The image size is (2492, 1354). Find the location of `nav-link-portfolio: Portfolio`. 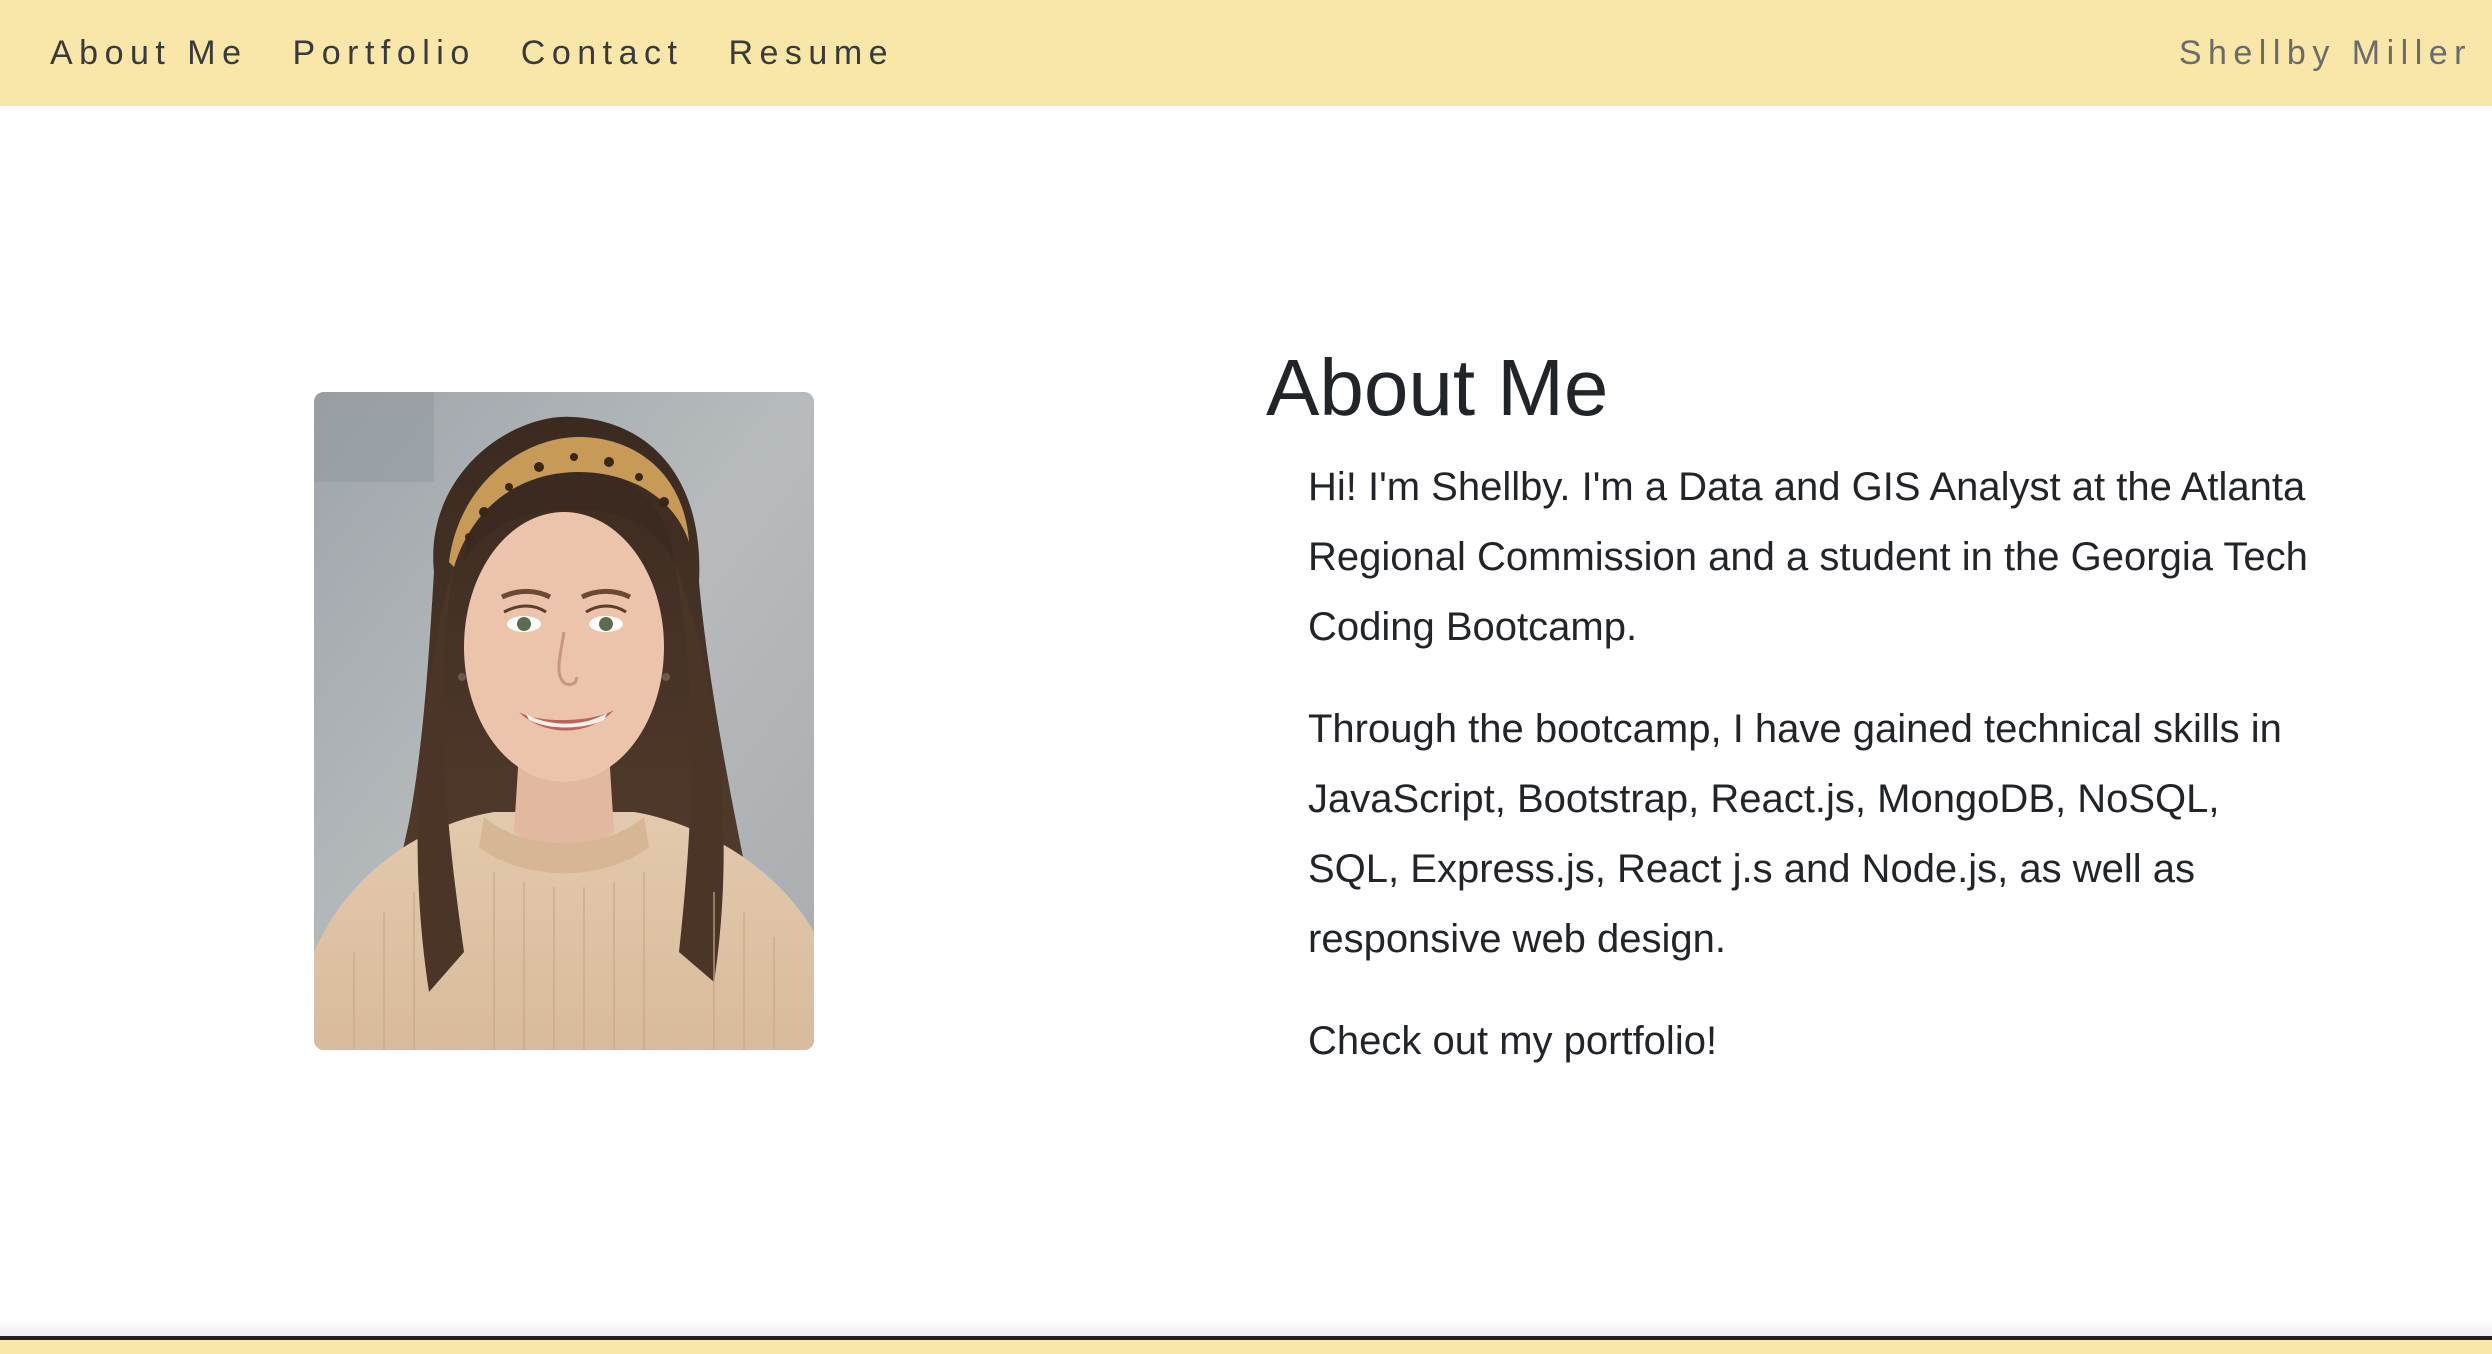

nav-link-portfolio: Portfolio is located at coordinates (384, 53).